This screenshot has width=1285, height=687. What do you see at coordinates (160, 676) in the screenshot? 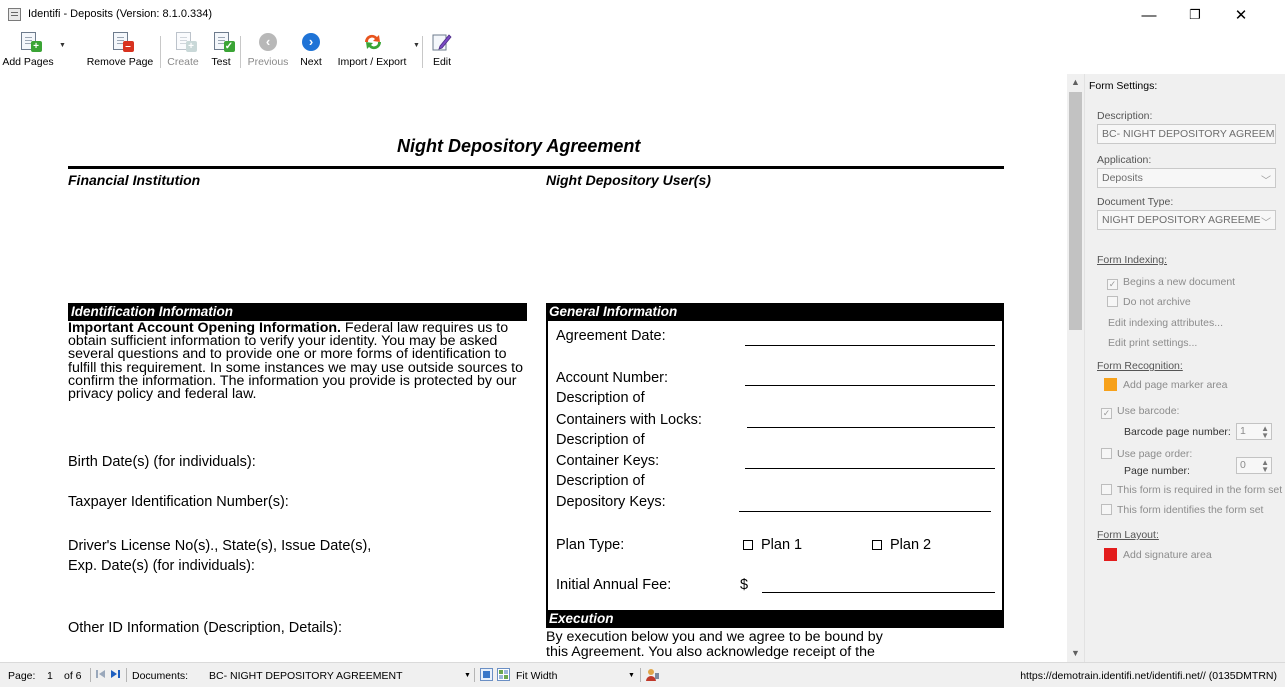
I see `documents-label: Documents:` at bounding box center [160, 676].